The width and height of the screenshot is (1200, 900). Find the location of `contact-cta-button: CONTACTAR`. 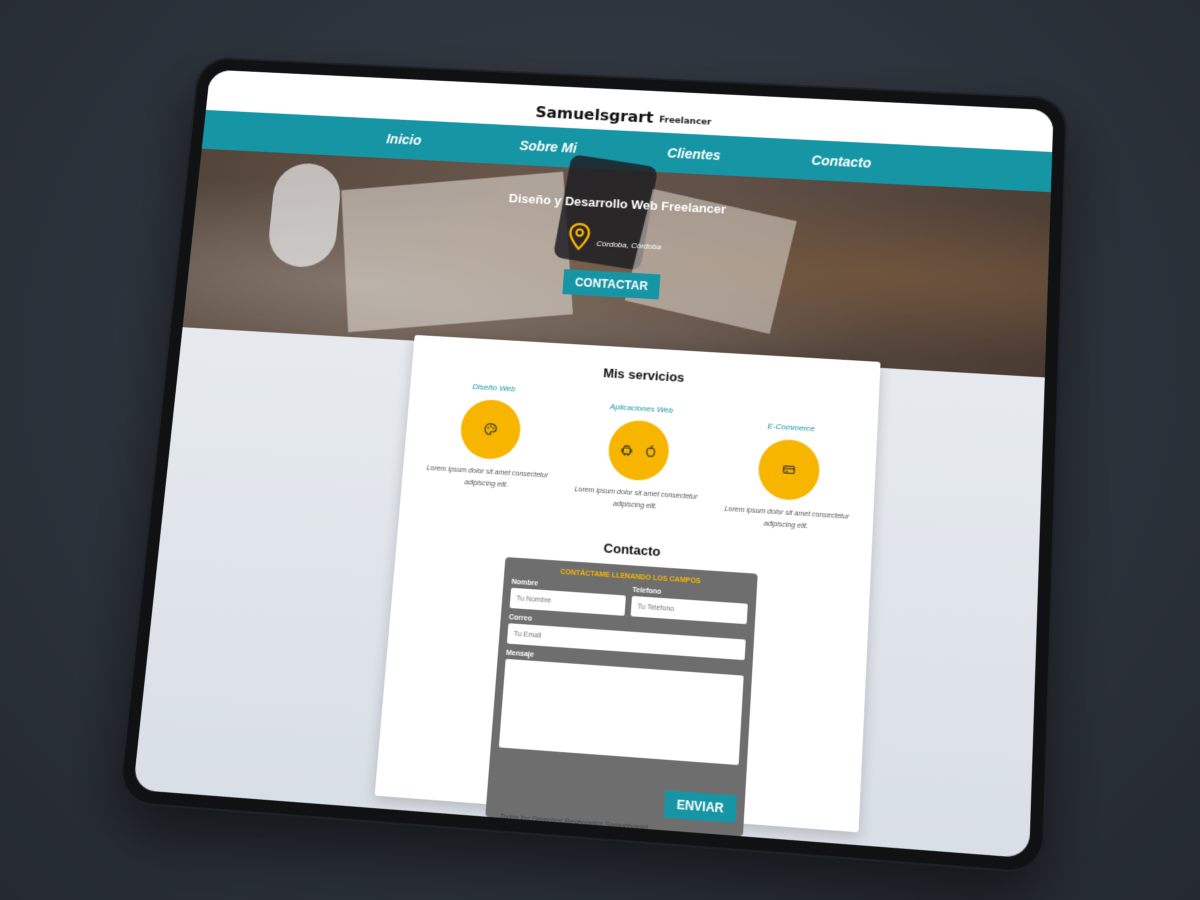

contact-cta-button: CONTACTAR is located at coordinates (611, 284).